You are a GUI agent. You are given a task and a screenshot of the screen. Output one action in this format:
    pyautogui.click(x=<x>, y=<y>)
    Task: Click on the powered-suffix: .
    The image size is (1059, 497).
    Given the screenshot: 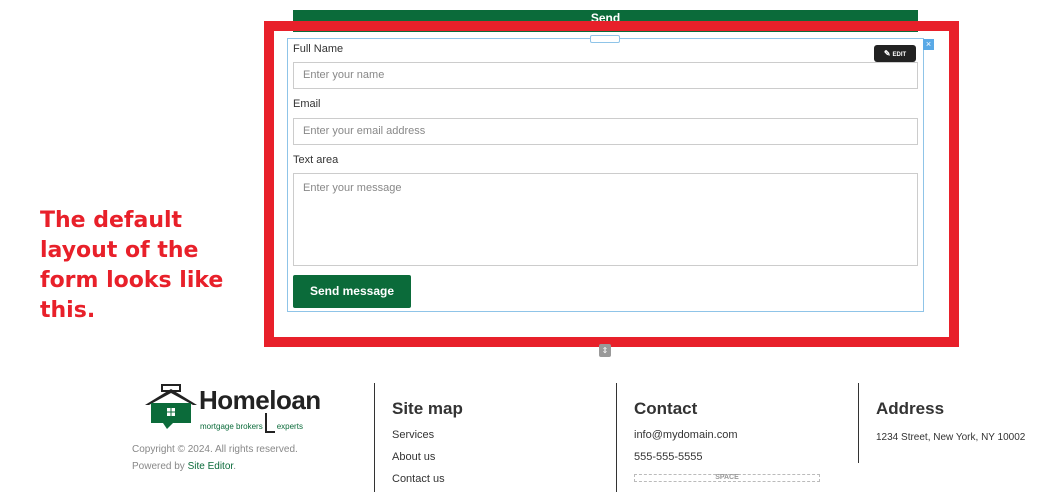 What is the action you would take?
    pyautogui.click(x=234, y=466)
    